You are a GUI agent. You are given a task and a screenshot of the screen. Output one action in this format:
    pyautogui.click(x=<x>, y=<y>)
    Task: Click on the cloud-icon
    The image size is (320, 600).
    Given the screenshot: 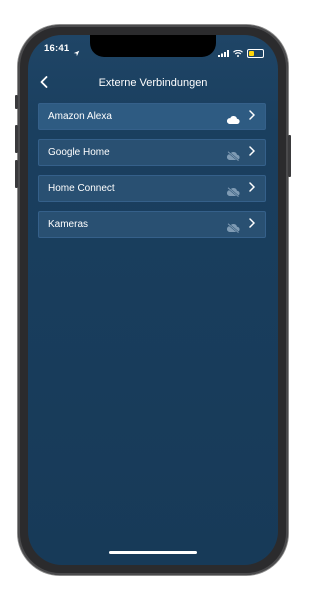 What is the action you would take?
    pyautogui.click(x=233, y=118)
    